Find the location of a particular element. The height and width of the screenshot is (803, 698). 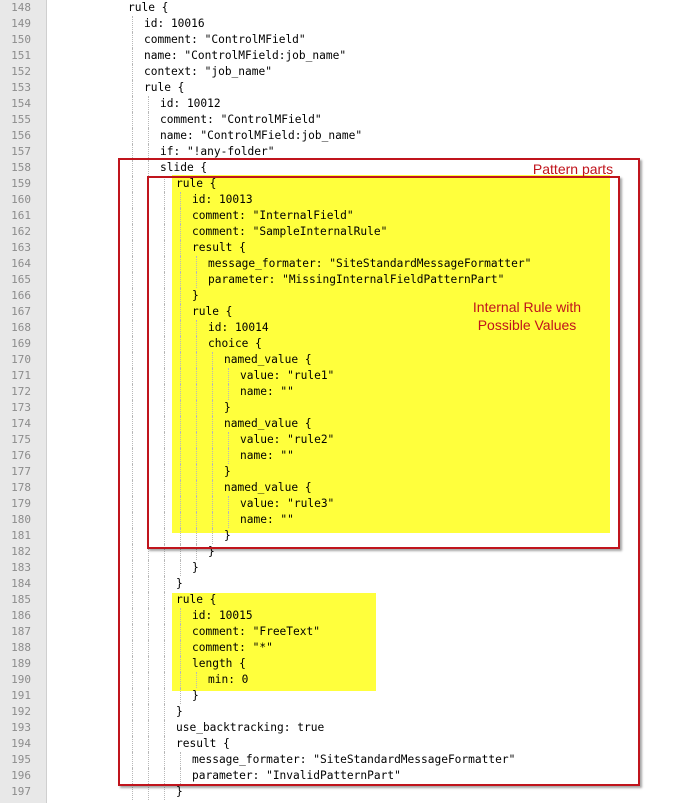

line-number: 188 is located at coordinates (21, 647).